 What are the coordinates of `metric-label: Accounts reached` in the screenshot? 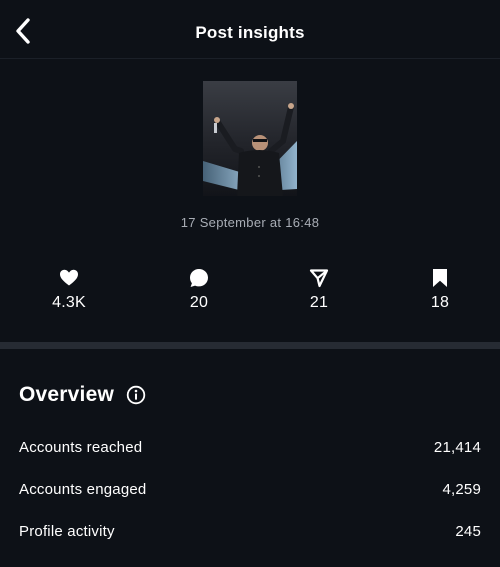 It's located at (81, 447).